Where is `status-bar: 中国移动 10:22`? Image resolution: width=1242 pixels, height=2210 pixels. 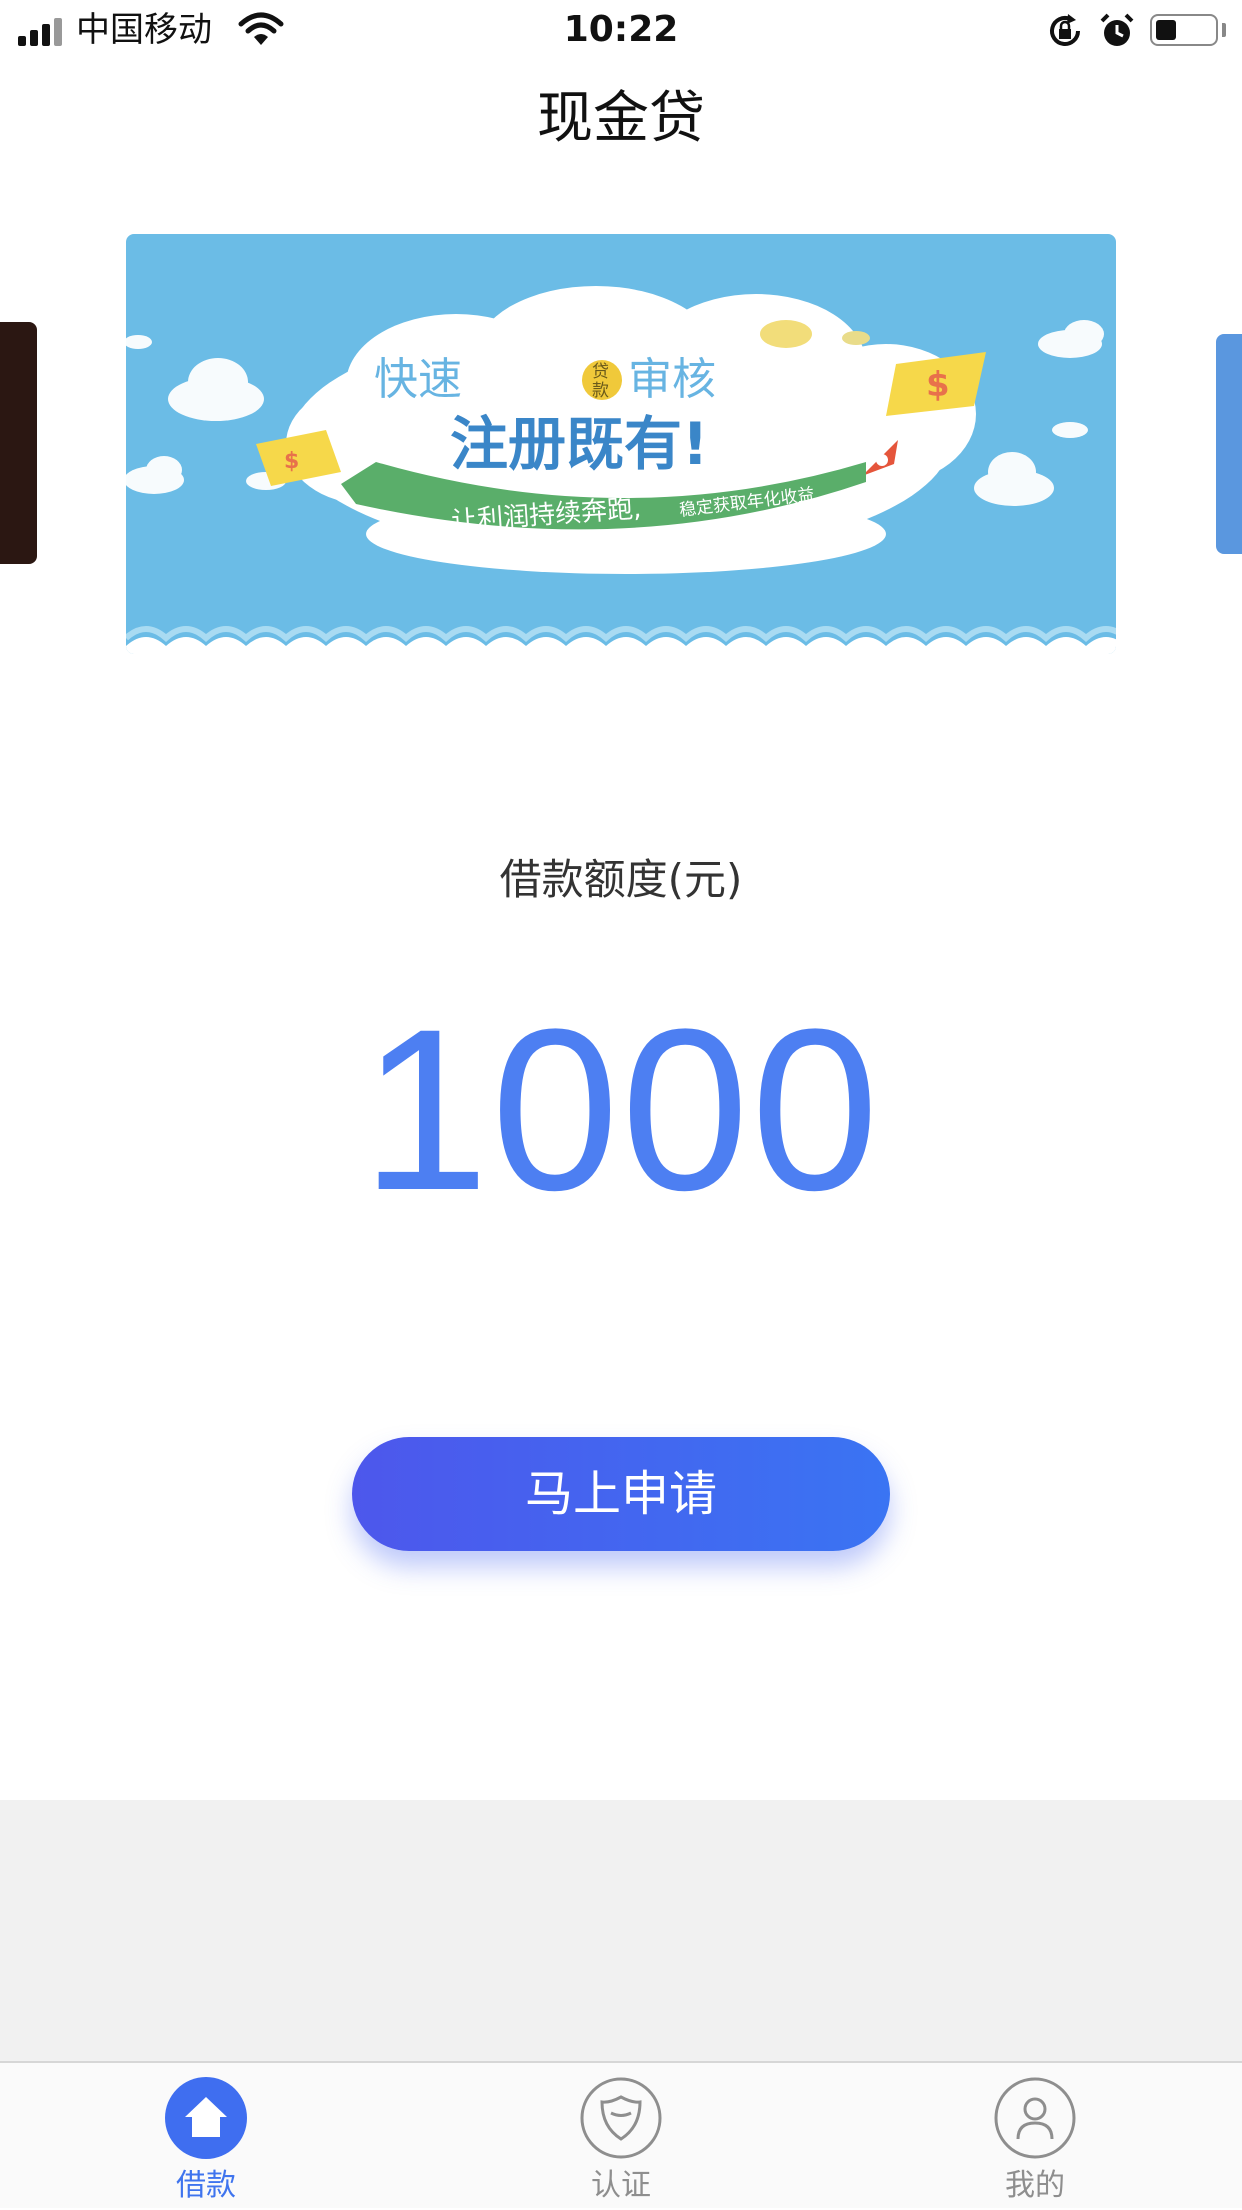 status-bar: 中国移动 10:22 is located at coordinates (621, 31).